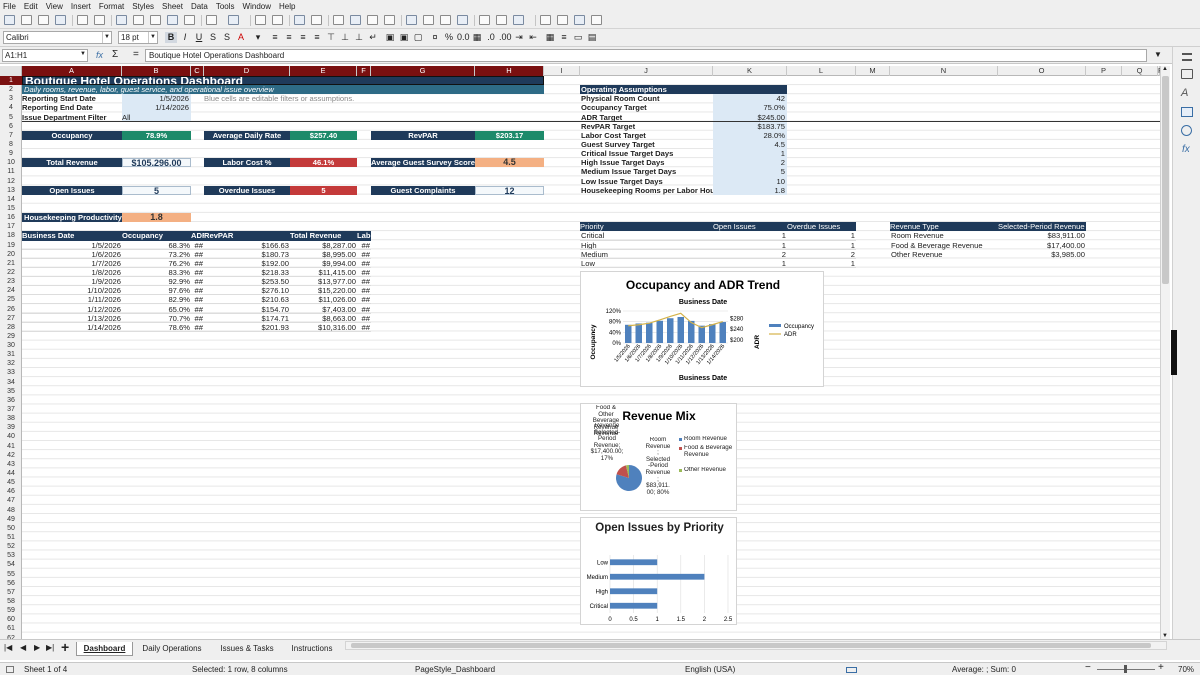  Describe the element at coordinates (11, 537) in the screenshot. I see `row-header: 51` at that location.